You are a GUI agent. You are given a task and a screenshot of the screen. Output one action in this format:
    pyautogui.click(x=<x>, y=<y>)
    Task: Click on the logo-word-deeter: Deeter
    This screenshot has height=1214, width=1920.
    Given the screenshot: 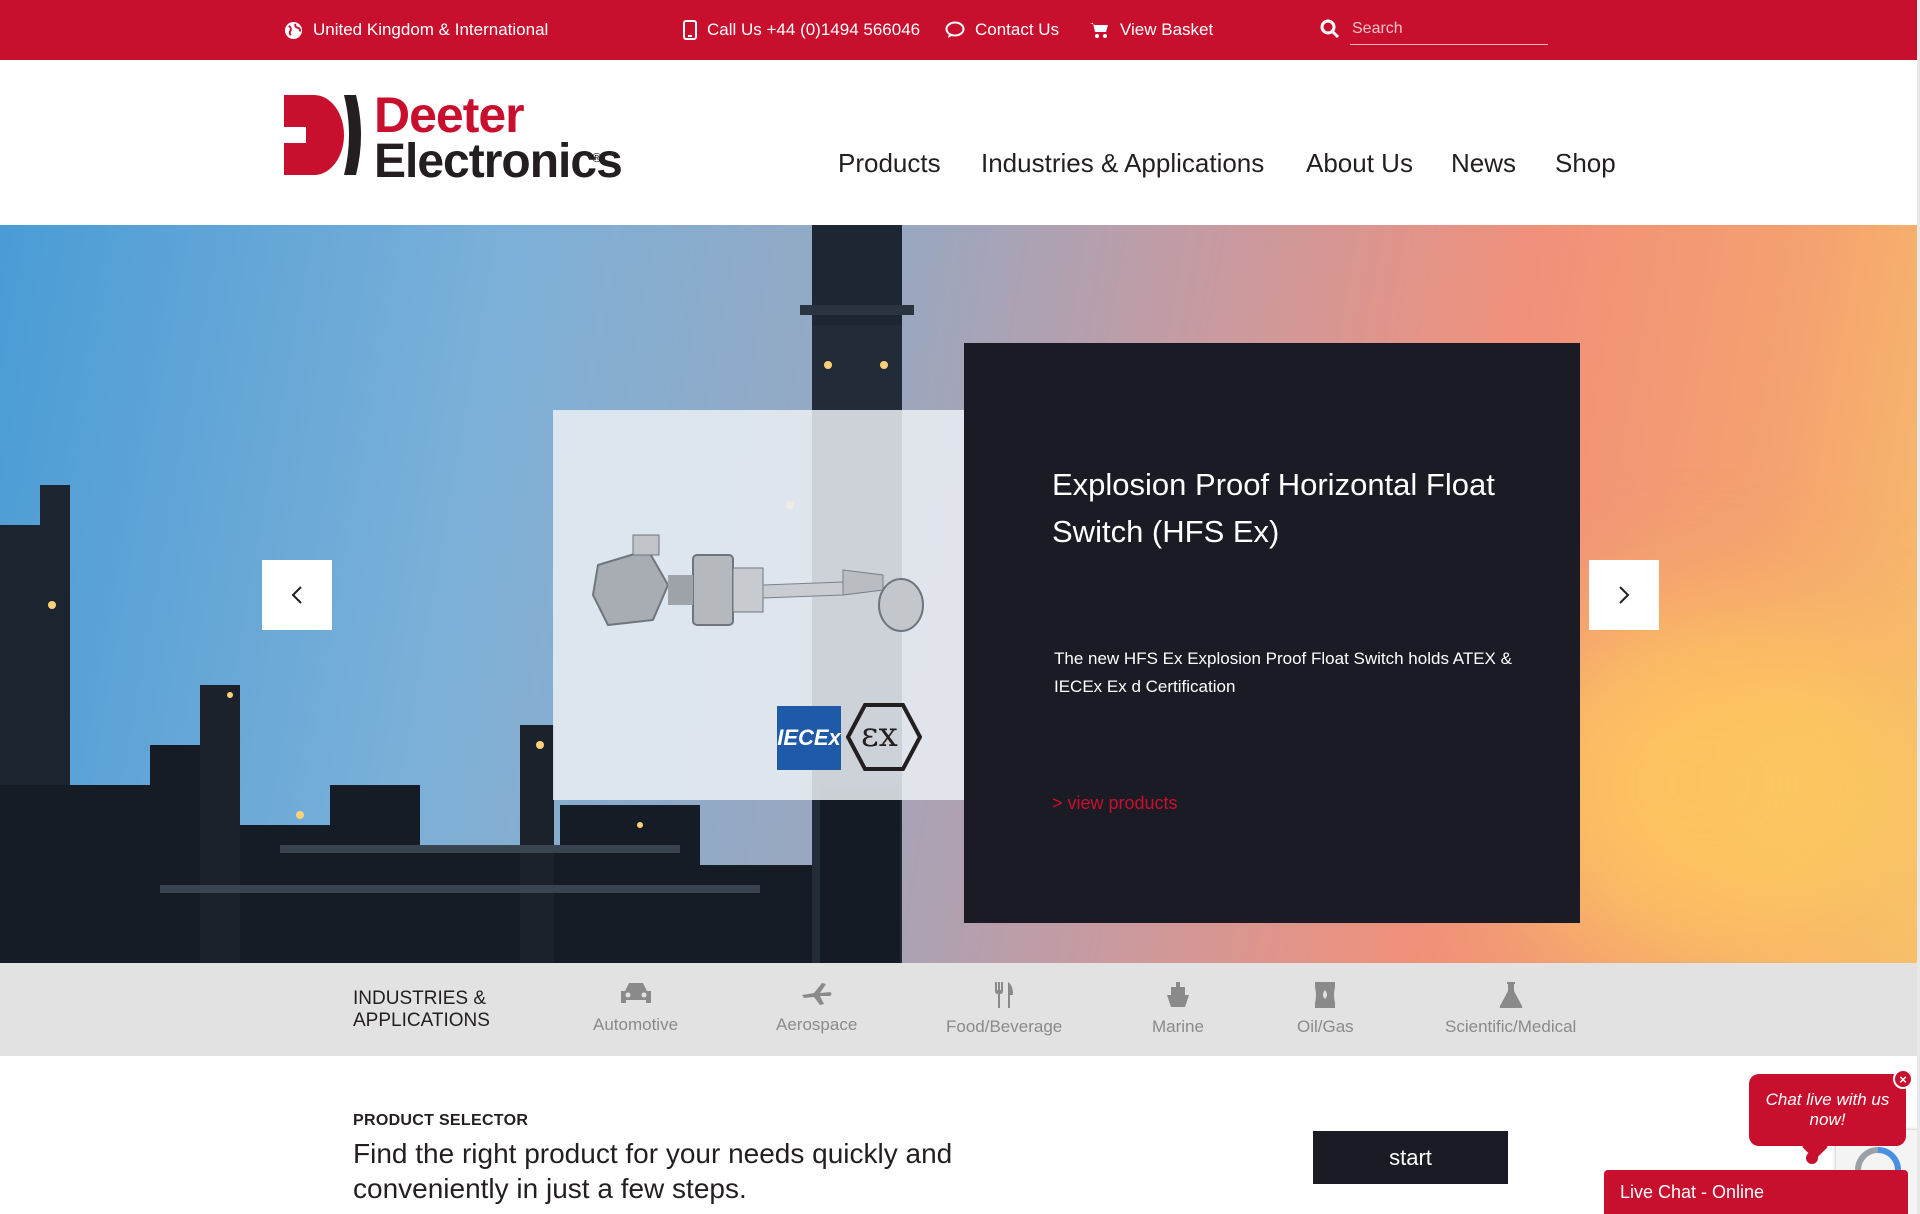 What is the action you would take?
    pyautogui.click(x=449, y=115)
    